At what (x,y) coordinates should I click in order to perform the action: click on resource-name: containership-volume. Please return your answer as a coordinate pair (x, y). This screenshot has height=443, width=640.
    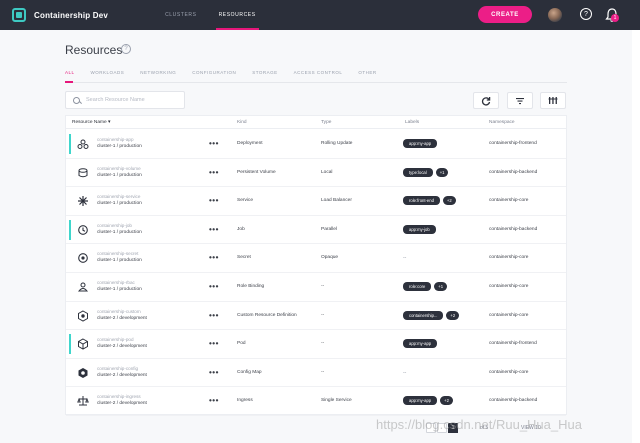
    Looking at the image, I should click on (119, 168).